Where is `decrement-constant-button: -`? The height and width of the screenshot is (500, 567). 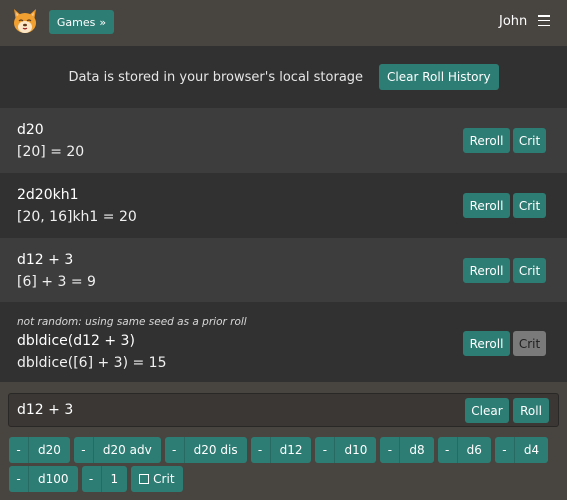 decrement-constant-button: - is located at coordinates (92, 479).